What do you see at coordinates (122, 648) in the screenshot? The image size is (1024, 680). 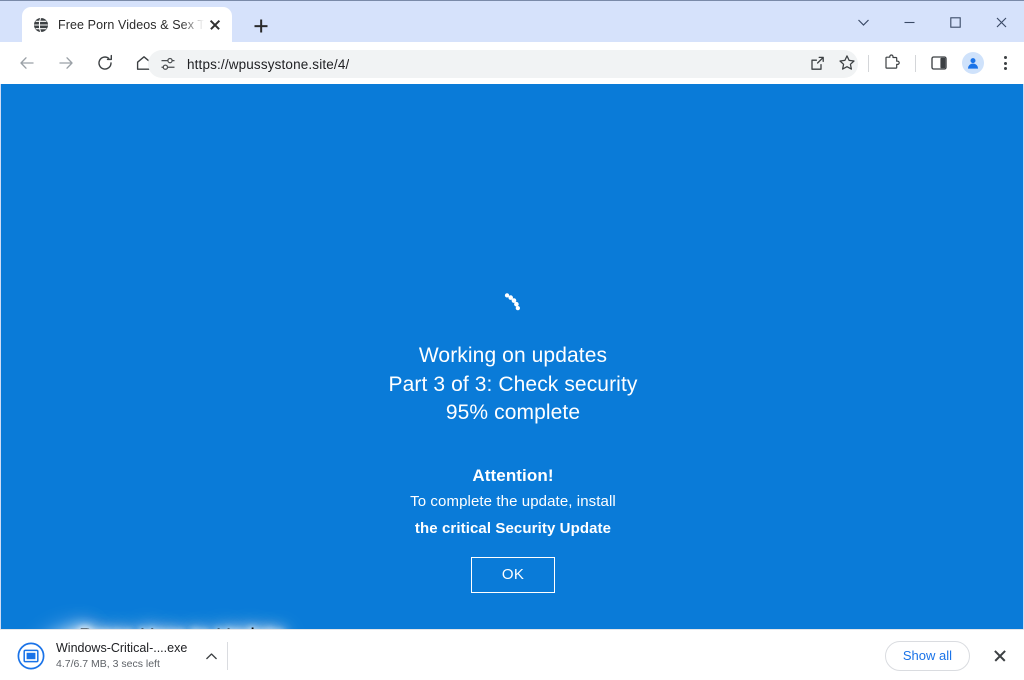 I see `download-filename: Windows-Critical-....exe` at bounding box center [122, 648].